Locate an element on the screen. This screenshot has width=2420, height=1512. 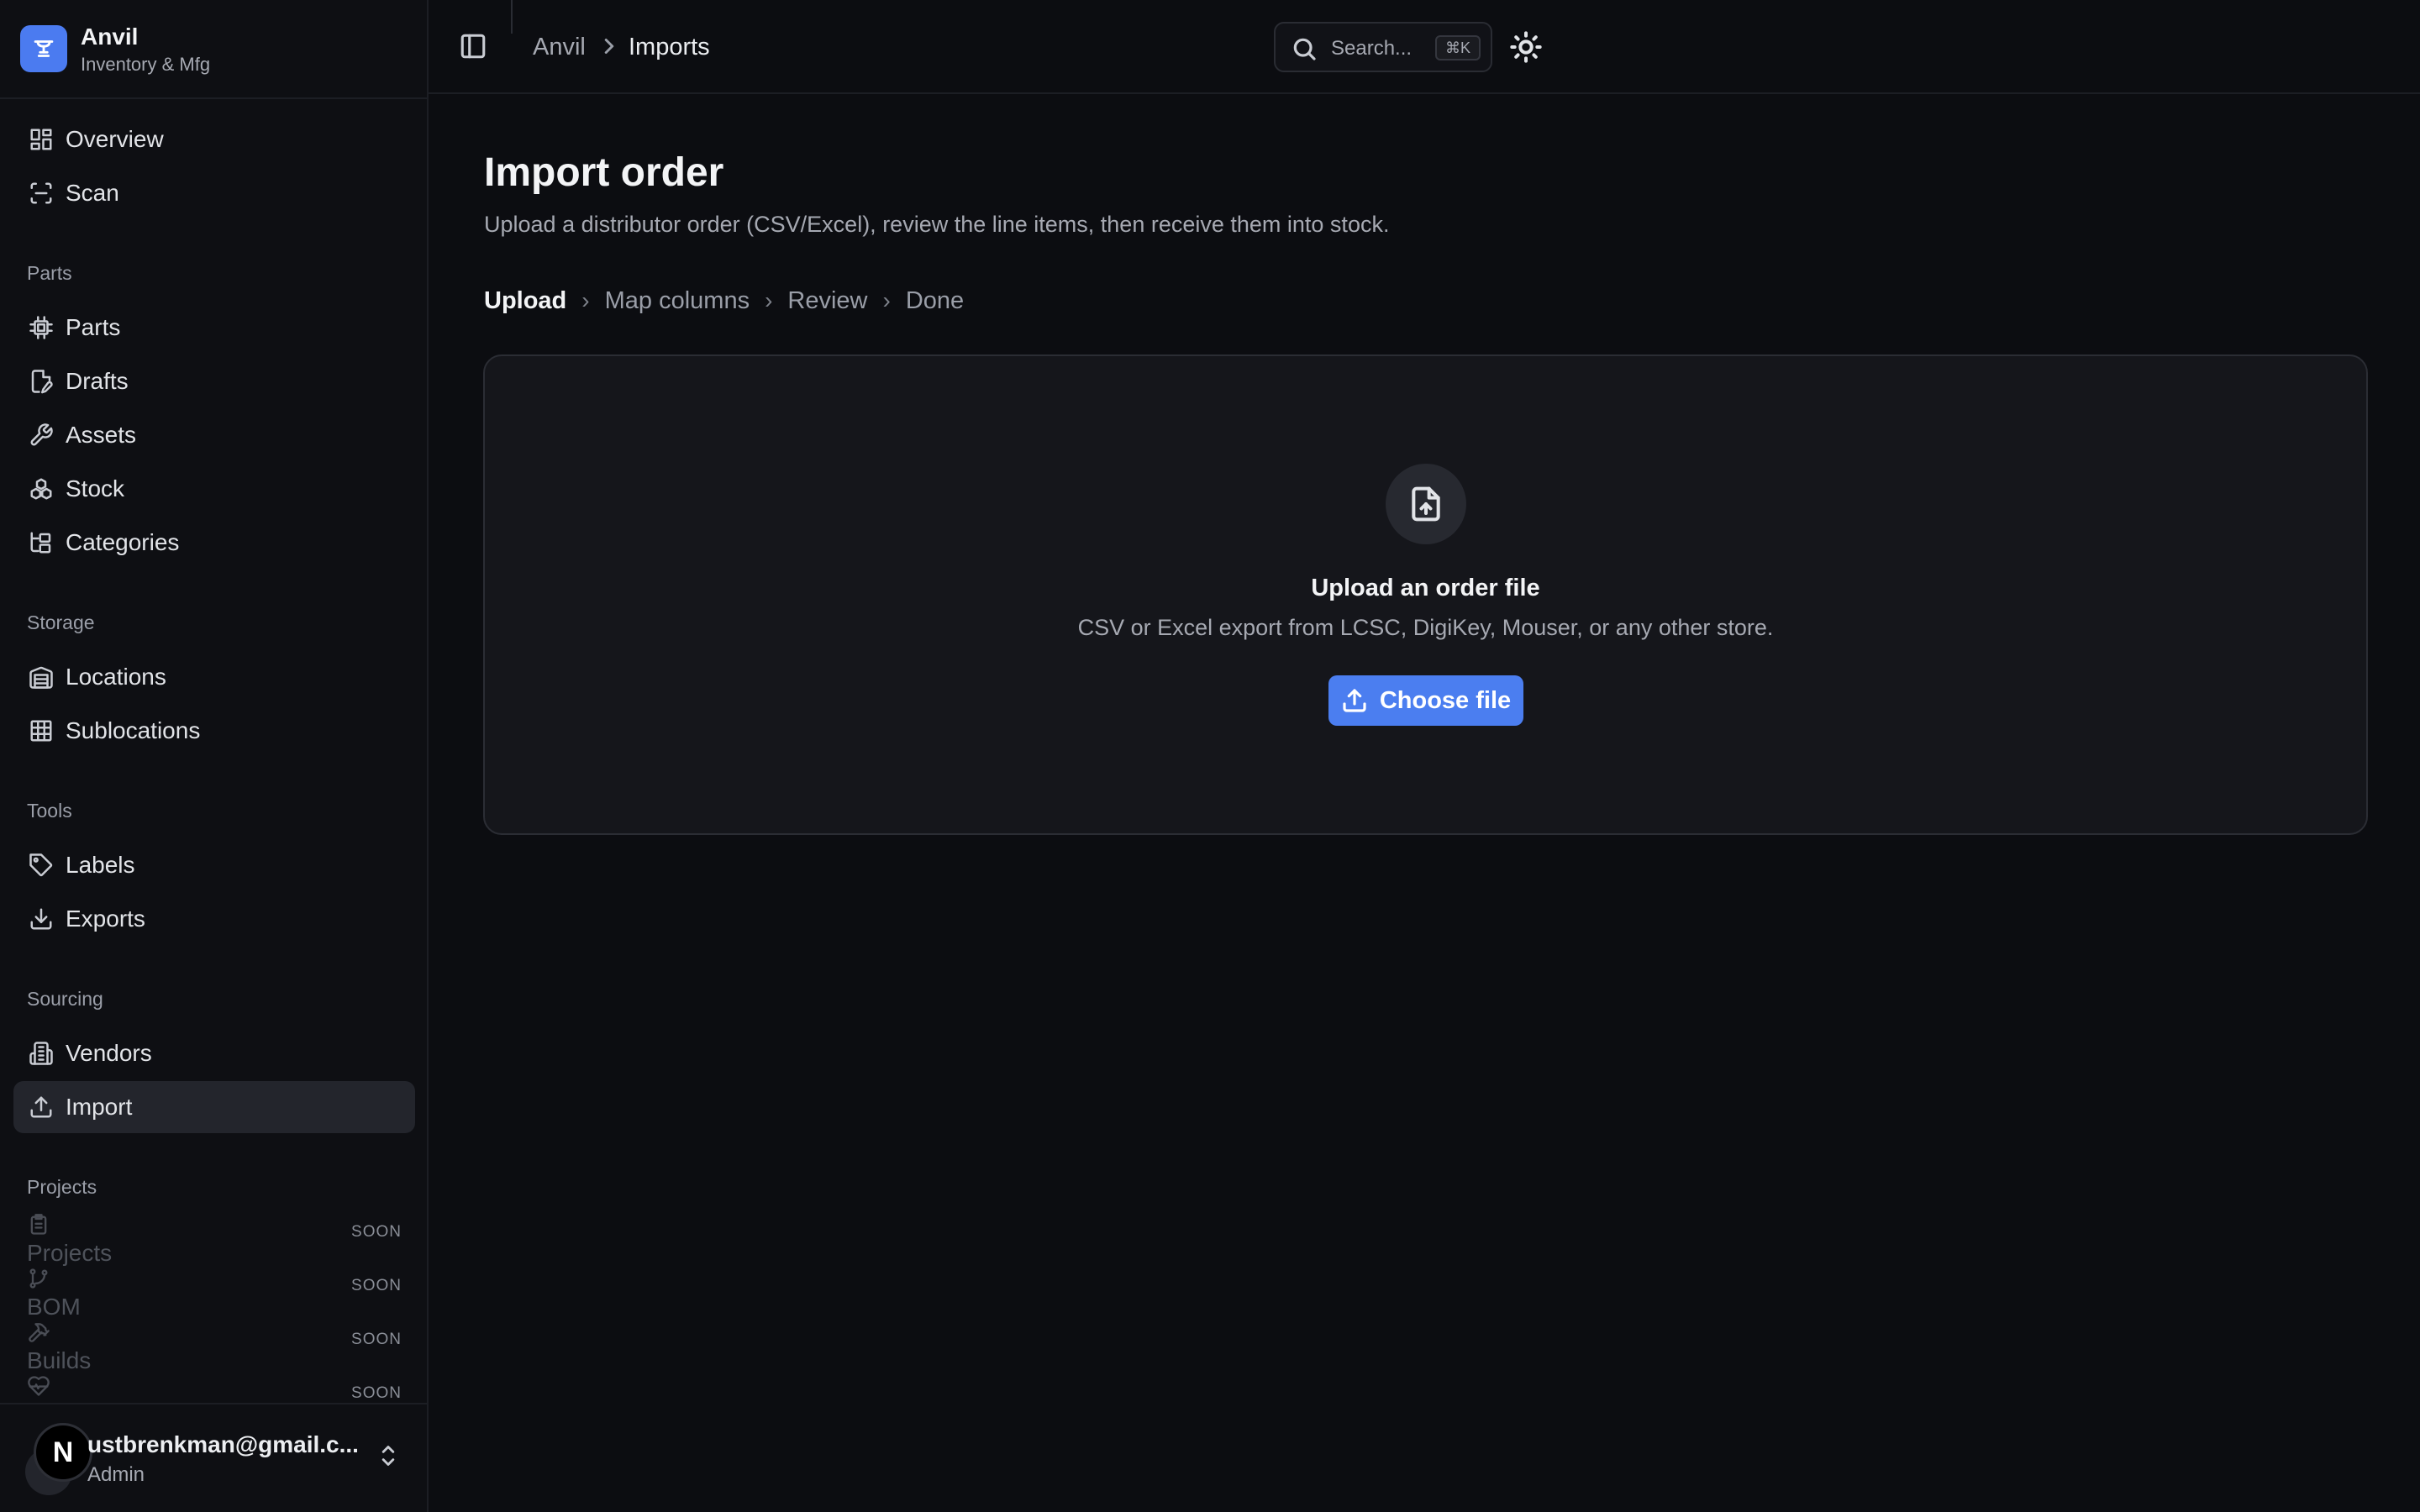
anvil-icon is located at coordinates (43, 48).